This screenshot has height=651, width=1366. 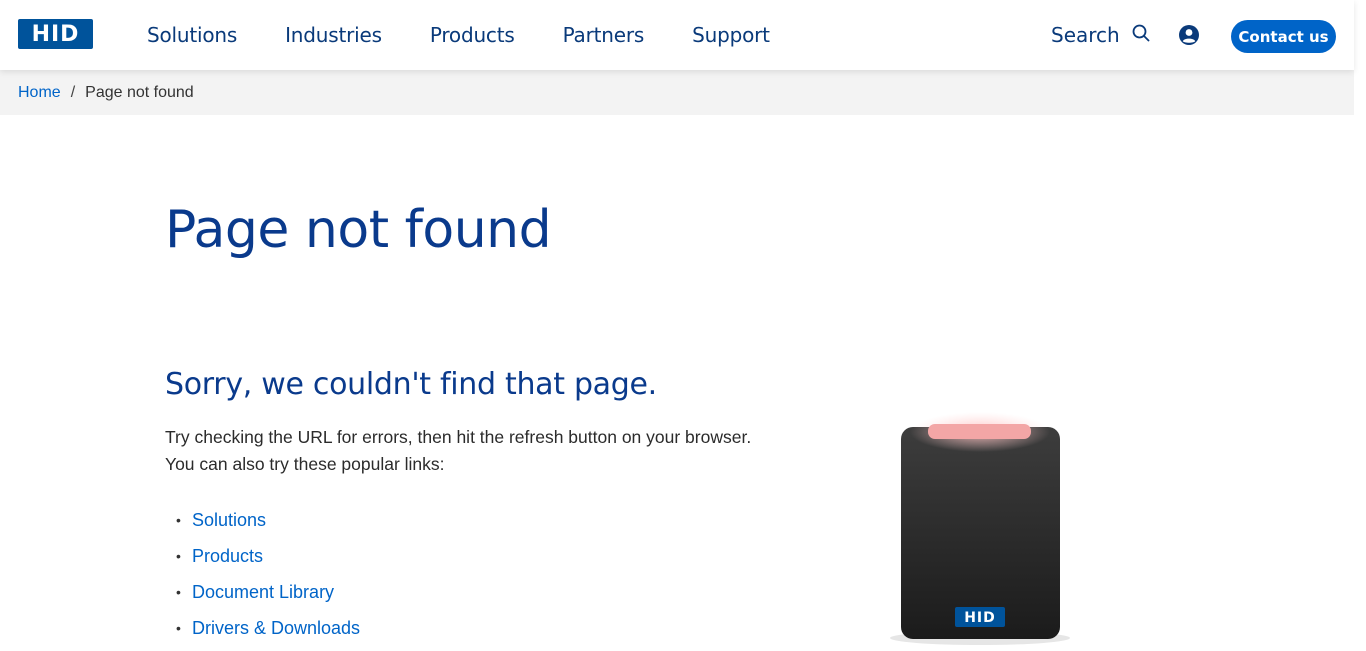 What do you see at coordinates (1085, 35) in the screenshot?
I see `search-label: Search` at bounding box center [1085, 35].